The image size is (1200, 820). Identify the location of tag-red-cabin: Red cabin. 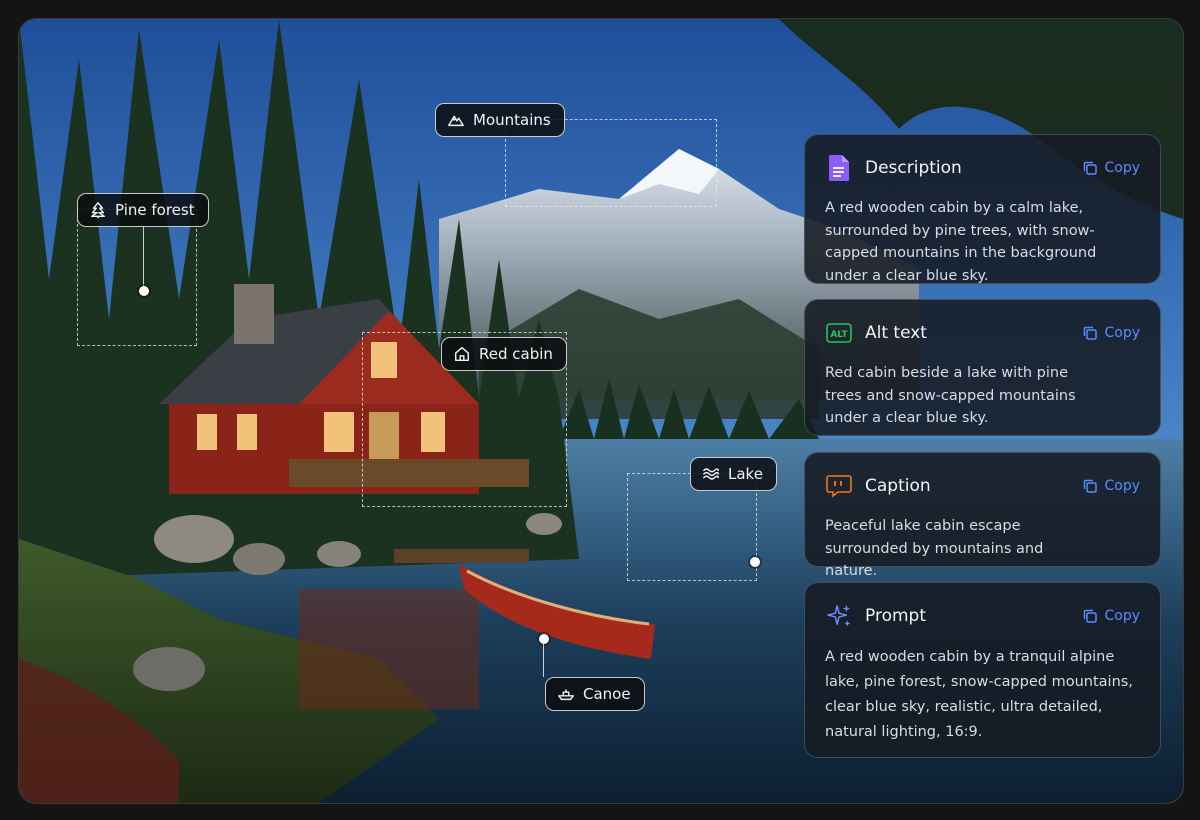
(504, 354).